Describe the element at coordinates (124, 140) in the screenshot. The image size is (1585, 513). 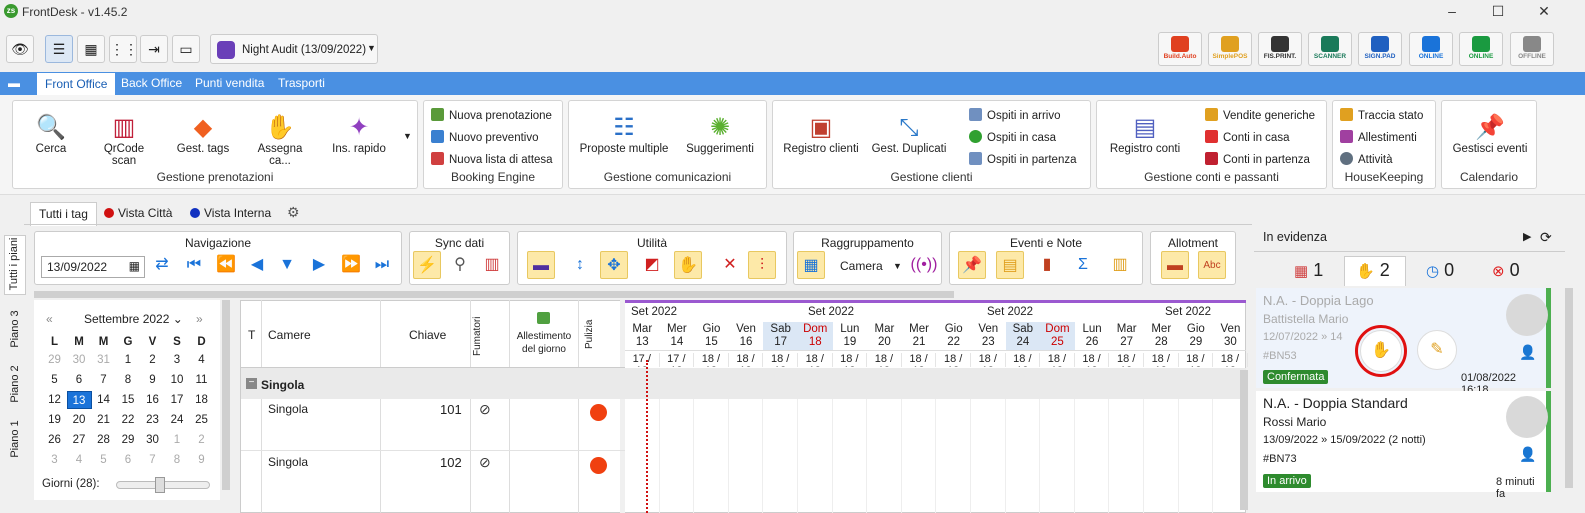
I see `qrcode-scan-button: ▥ QrCode scan` at that location.